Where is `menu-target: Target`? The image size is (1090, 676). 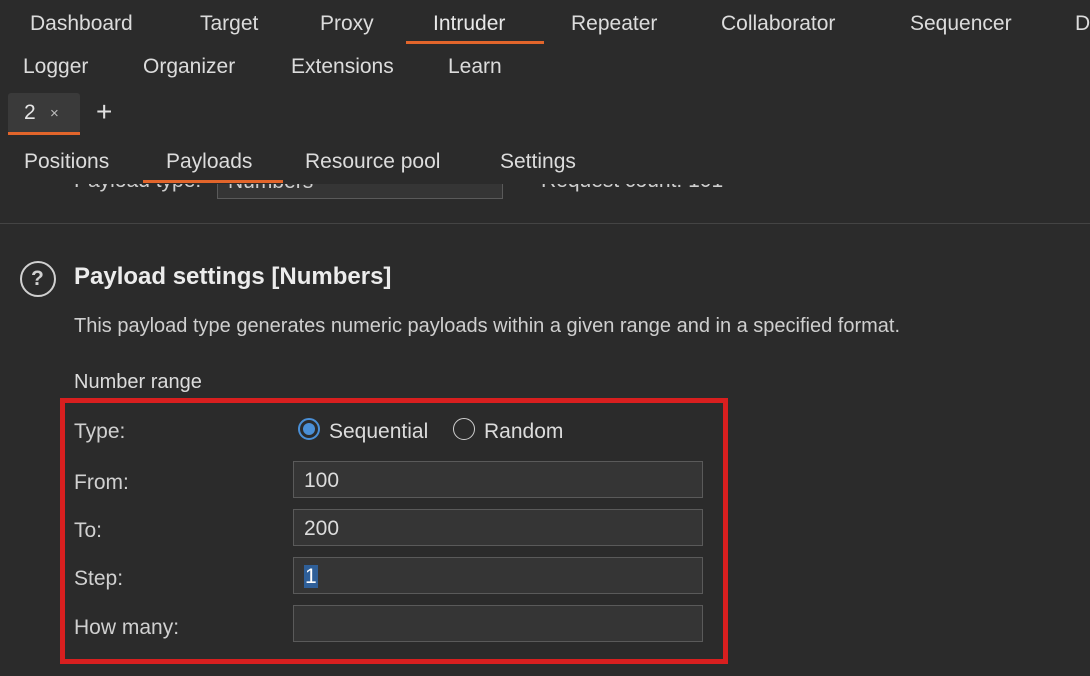 menu-target: Target is located at coordinates (229, 24).